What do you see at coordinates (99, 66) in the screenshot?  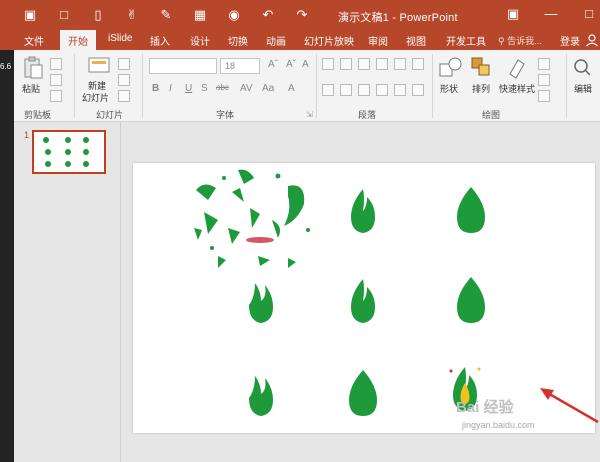 I see `new-slide-icon` at bounding box center [99, 66].